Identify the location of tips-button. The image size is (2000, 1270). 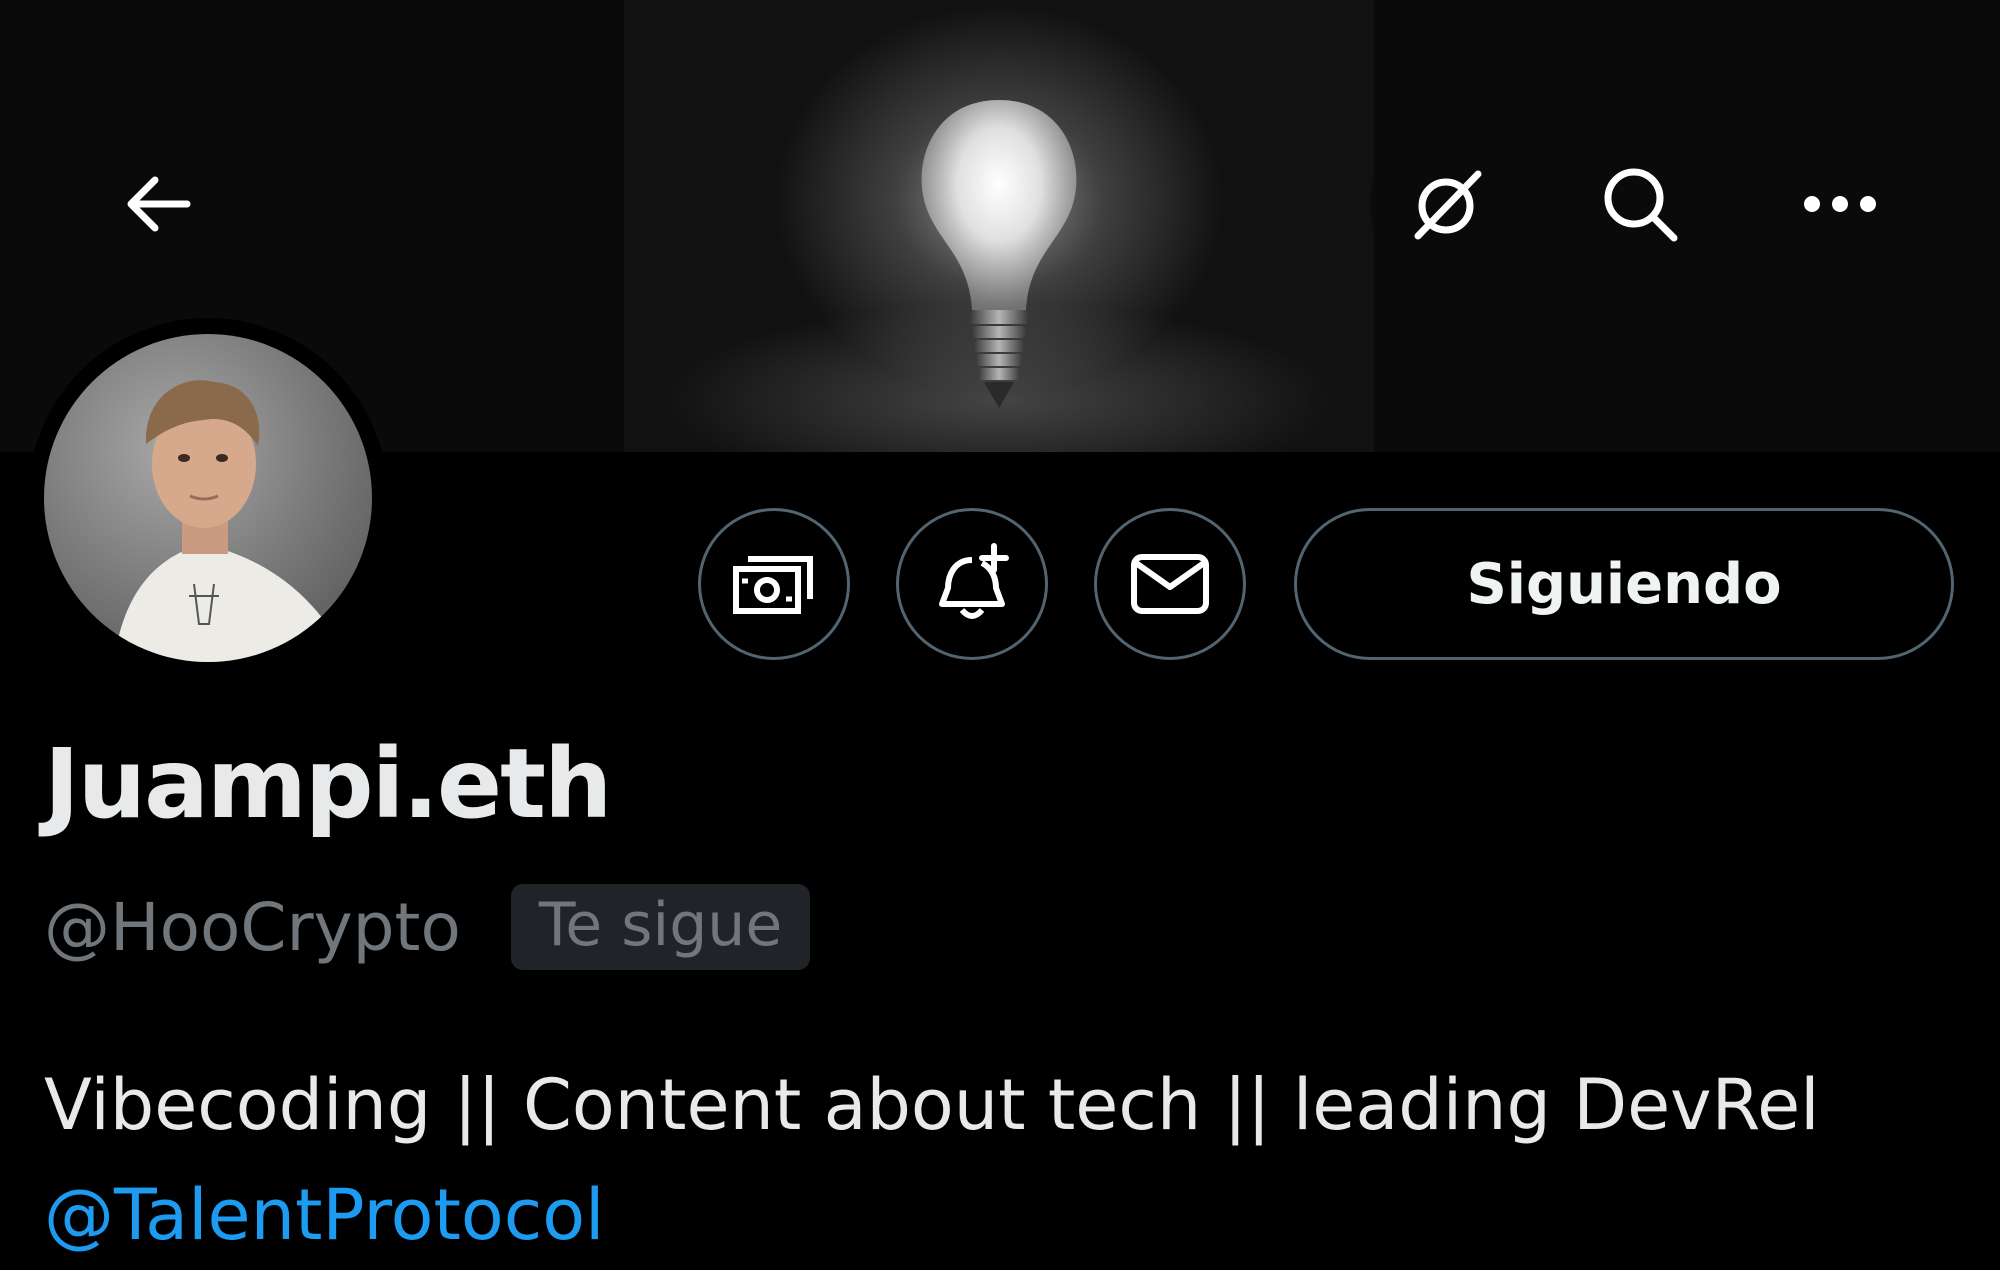
(774, 584).